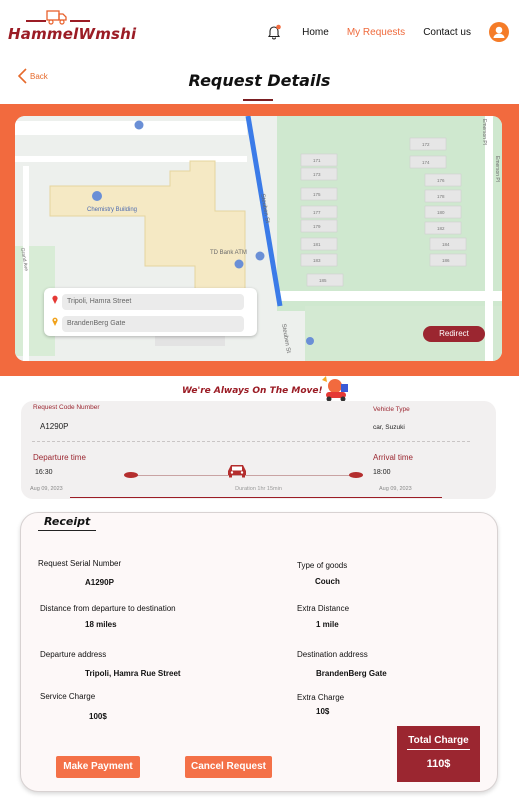 Image resolution: width=519 pixels, height=812 pixels. Describe the element at coordinates (356, 475) in the screenshot. I see `route-end-dot` at that location.